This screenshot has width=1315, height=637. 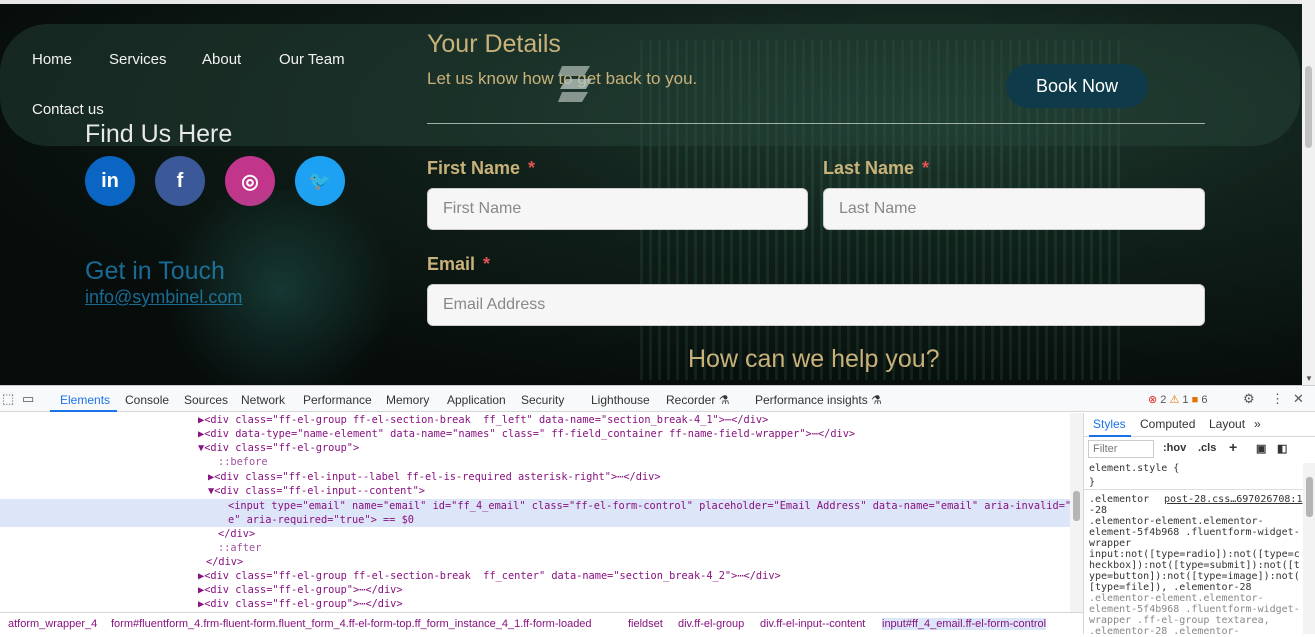 I want to click on tab-lighthouse: Lighthouse, so click(x=620, y=400).